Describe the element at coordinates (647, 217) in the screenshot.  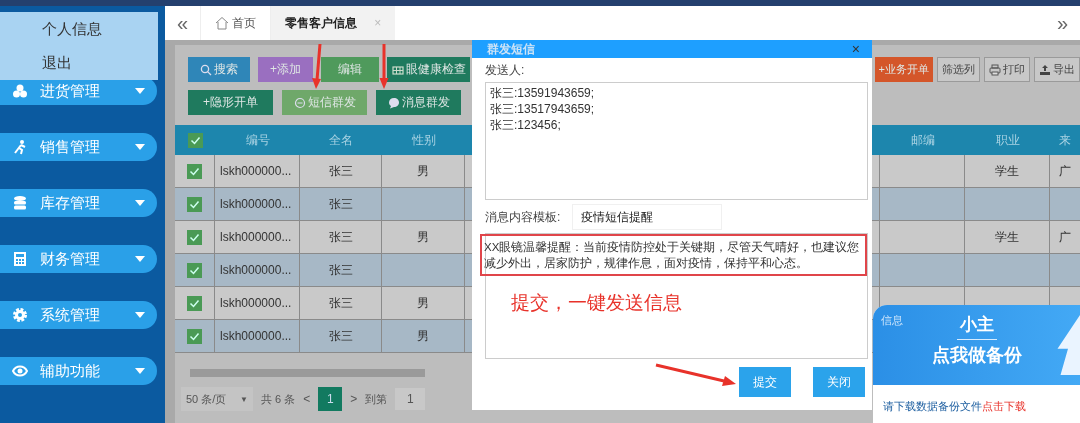
I see `template-select: 疫情短信提醒` at that location.